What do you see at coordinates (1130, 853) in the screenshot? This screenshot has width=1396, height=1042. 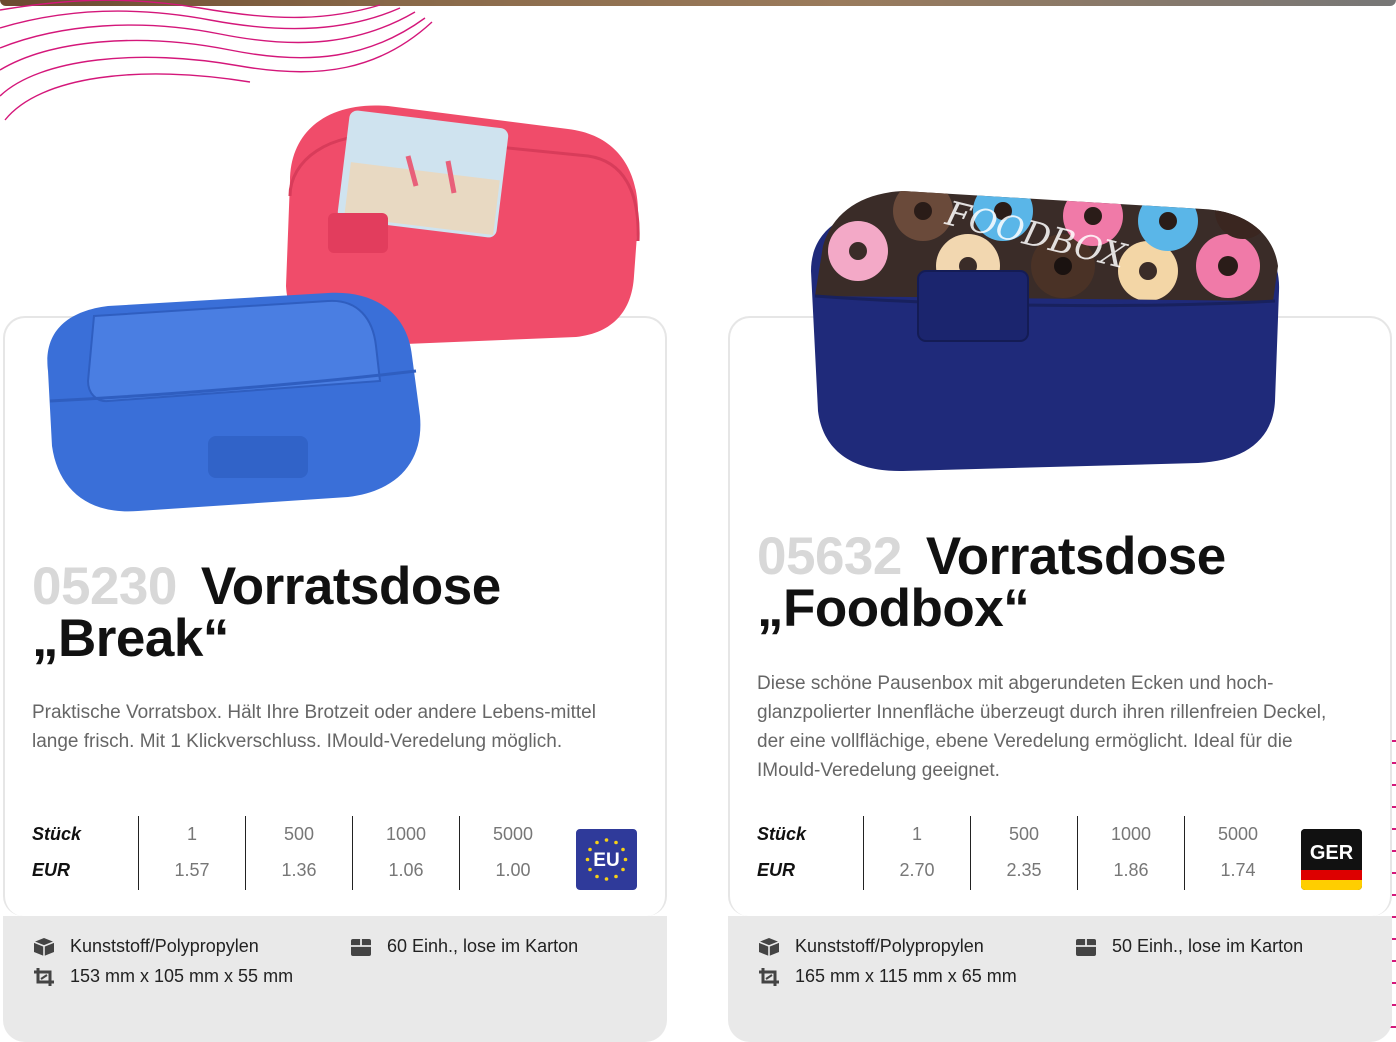 I see `price-column: 1000 1.86` at bounding box center [1130, 853].